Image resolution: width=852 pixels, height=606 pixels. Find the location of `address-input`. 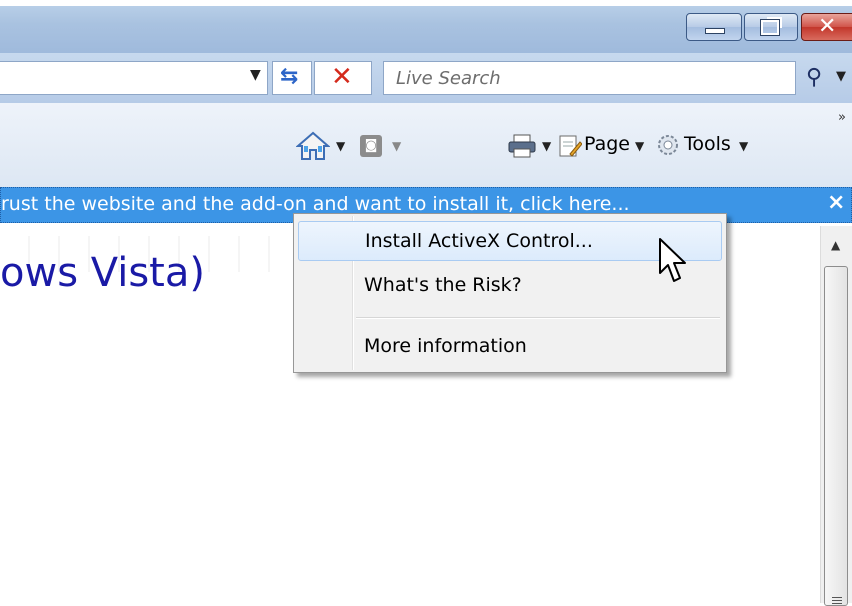

address-input is located at coordinates (134, 78).